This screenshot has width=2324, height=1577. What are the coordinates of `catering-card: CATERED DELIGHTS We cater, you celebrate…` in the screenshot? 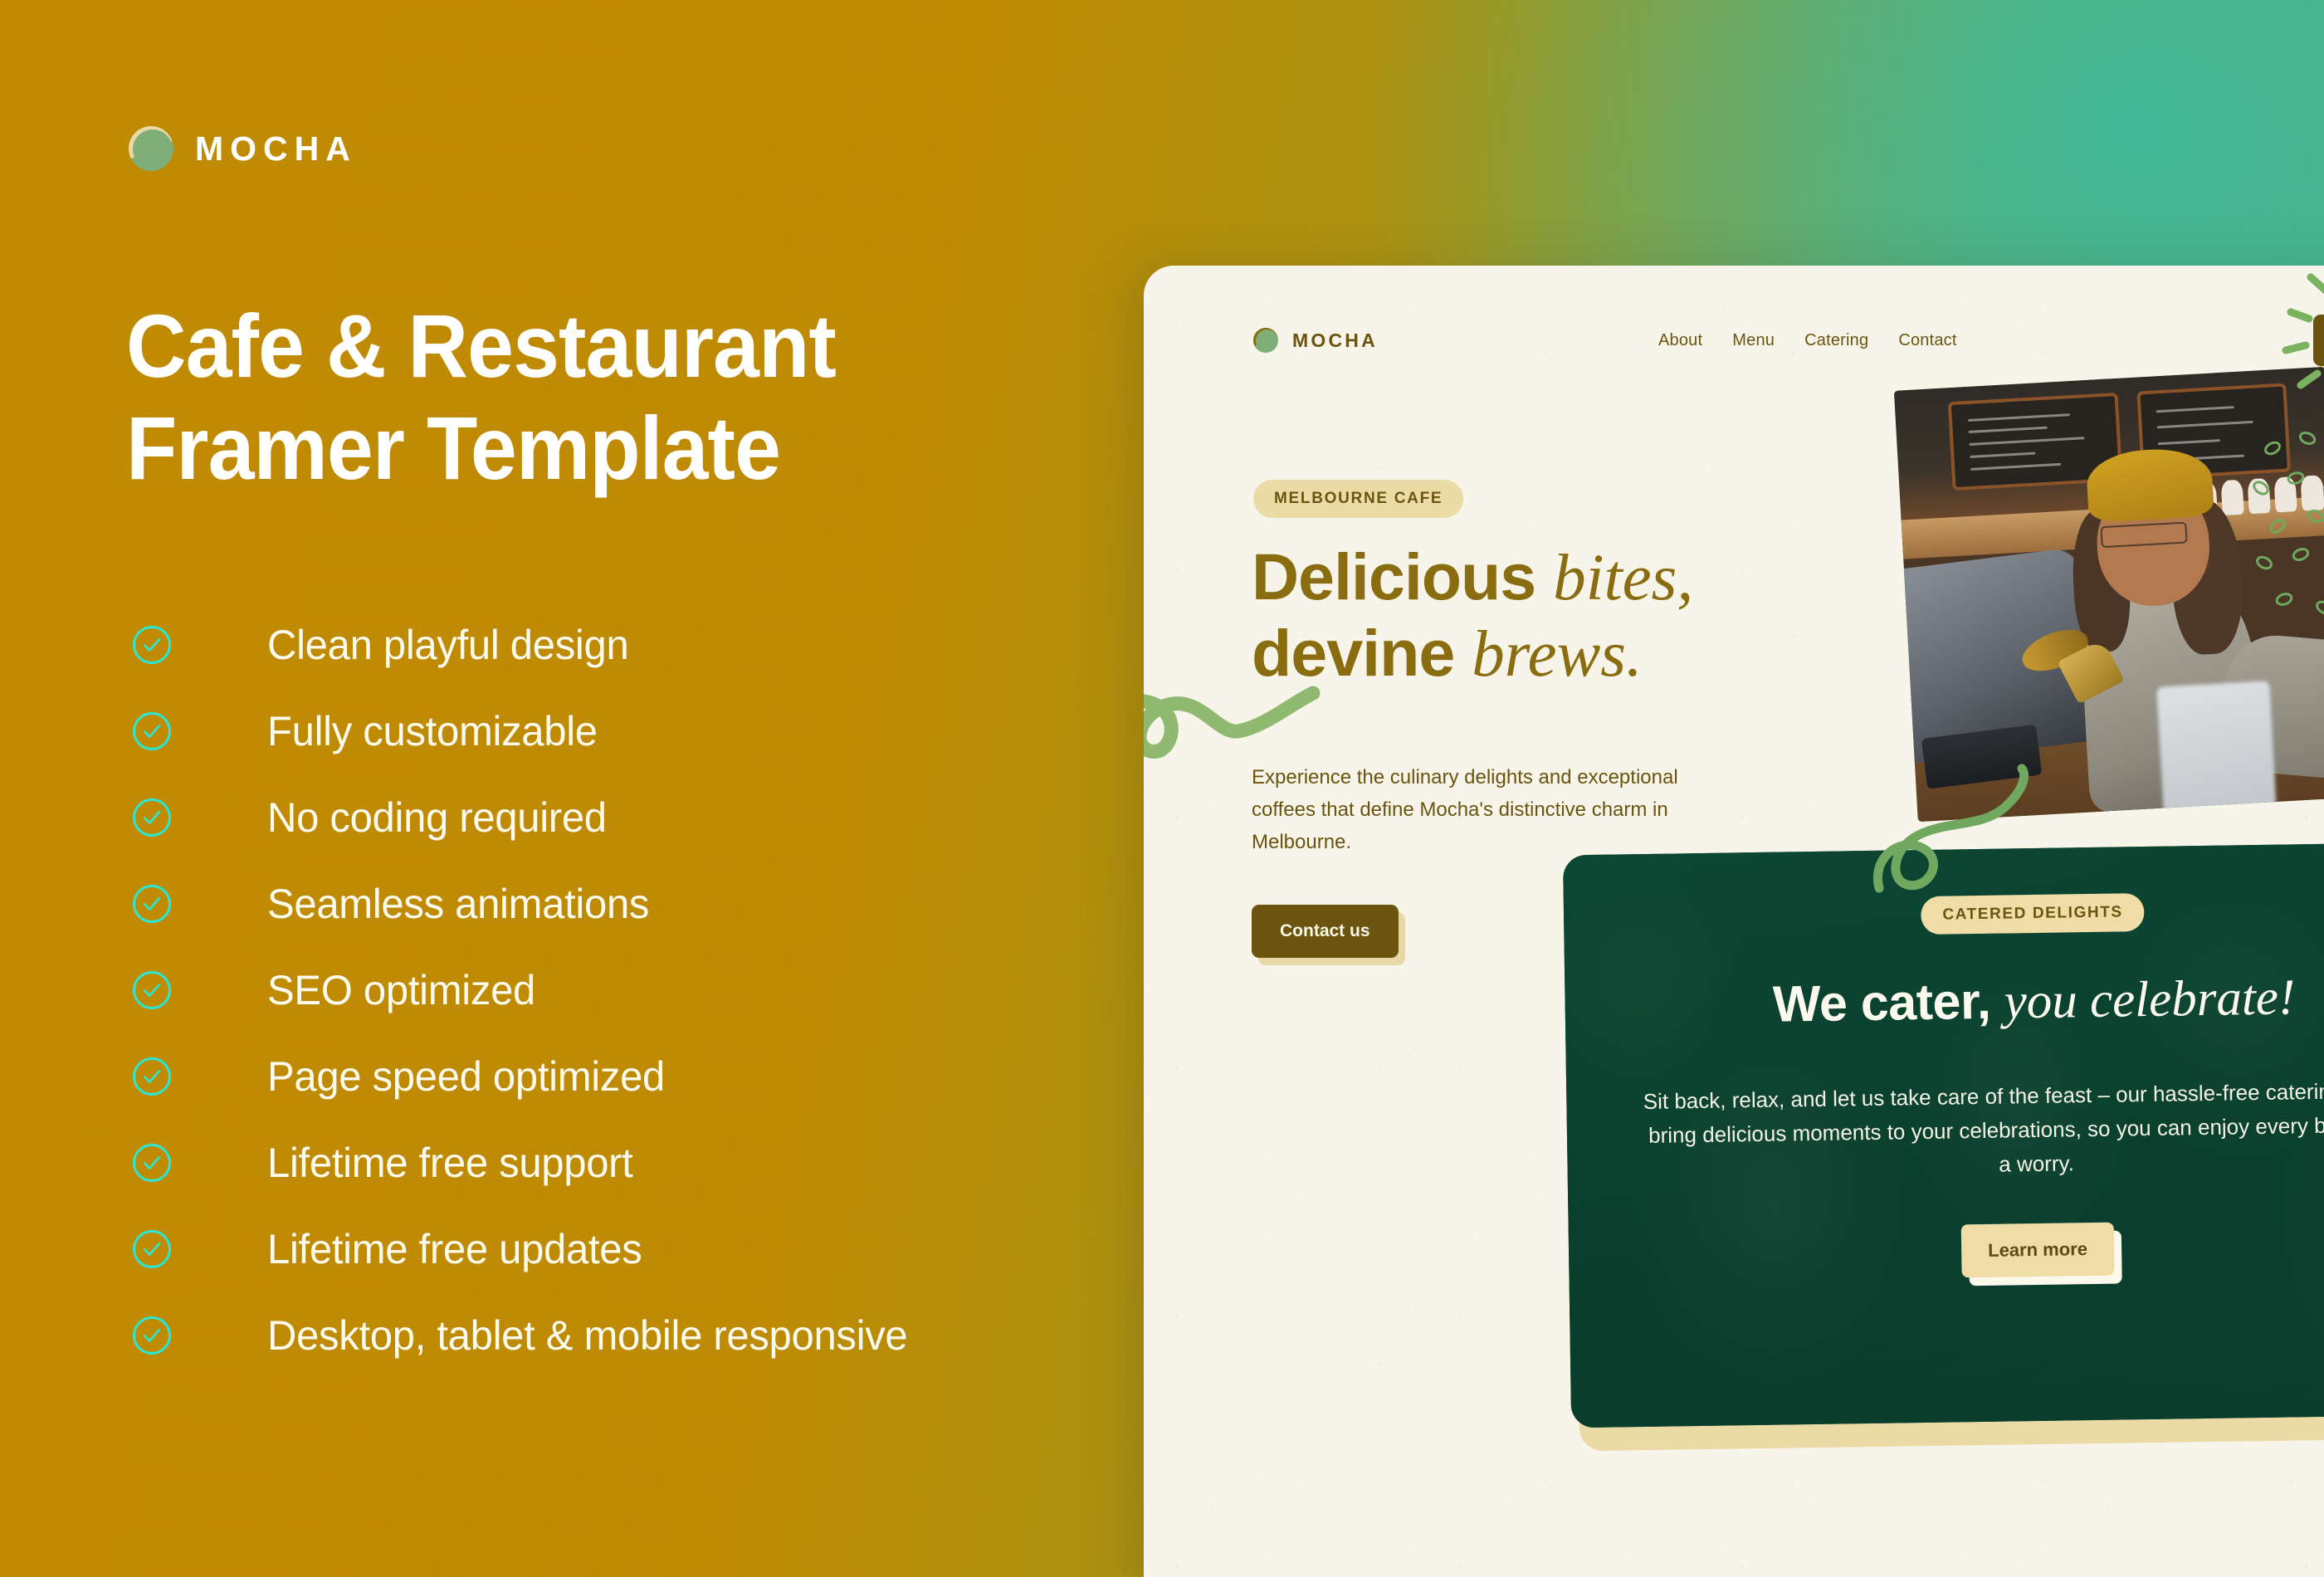 It's located at (1943, 1134).